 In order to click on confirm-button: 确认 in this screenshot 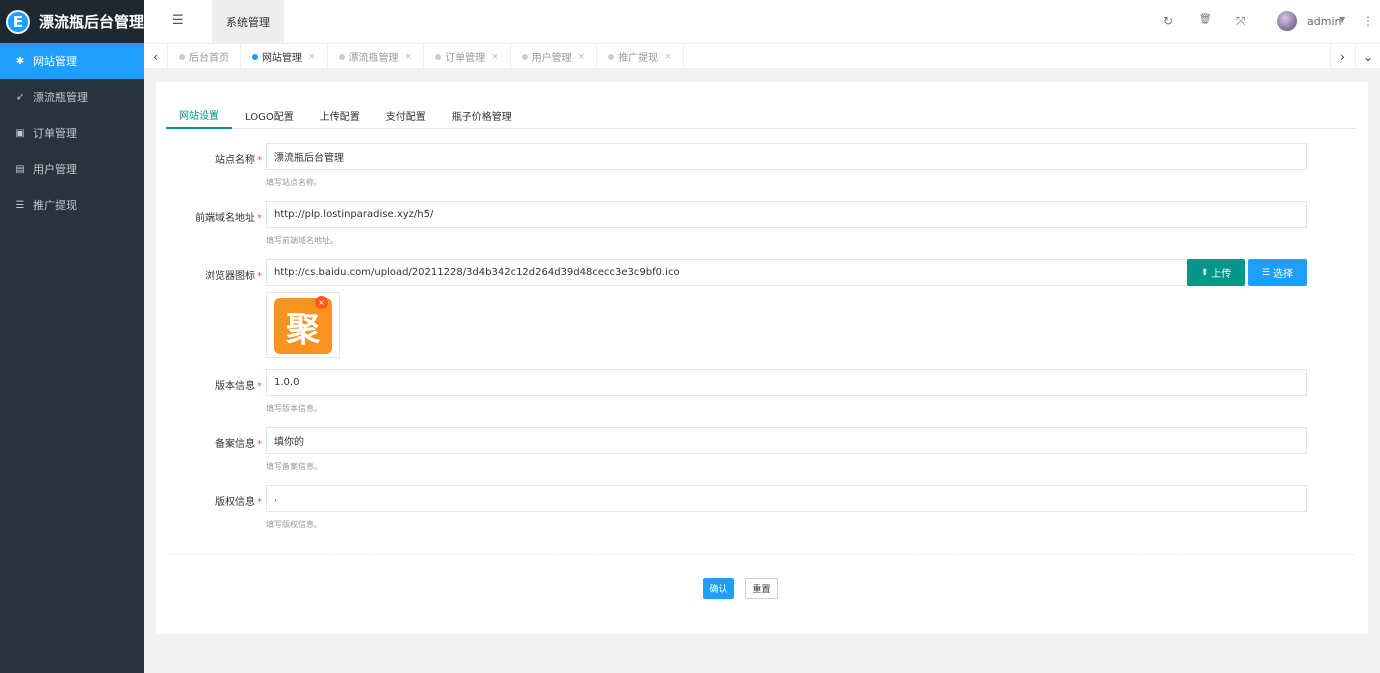, I will do `click(718, 588)`.